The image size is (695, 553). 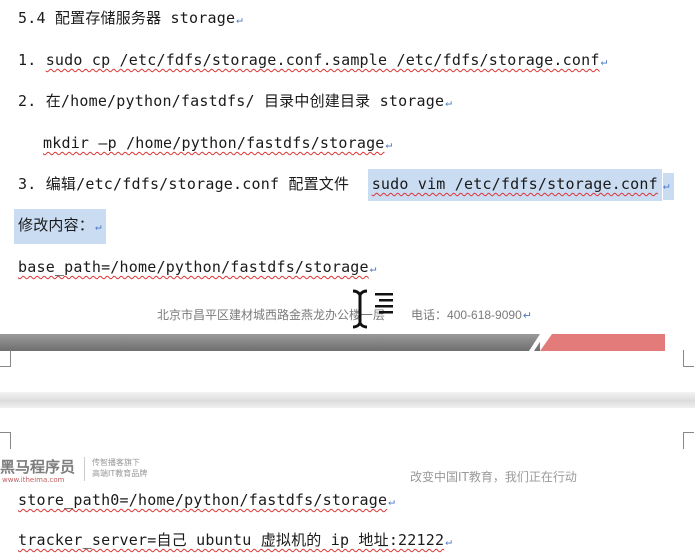 I want to click on step-2-text: 在/home/python/fastdfs/ 目录中创建目录 storage, so click(x=245, y=101).